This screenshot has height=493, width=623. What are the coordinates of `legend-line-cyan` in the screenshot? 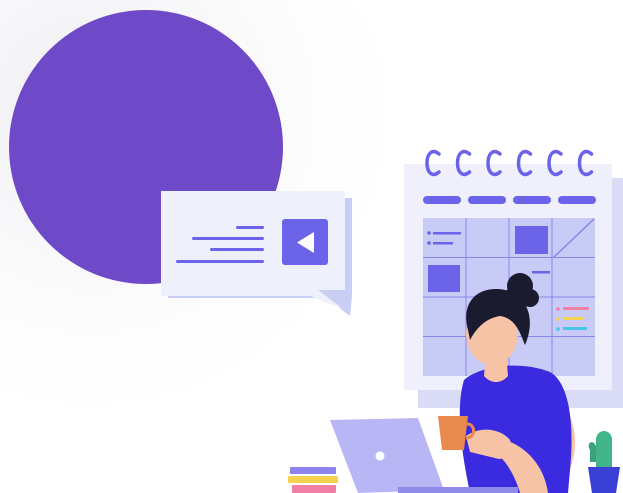 It's located at (575, 328).